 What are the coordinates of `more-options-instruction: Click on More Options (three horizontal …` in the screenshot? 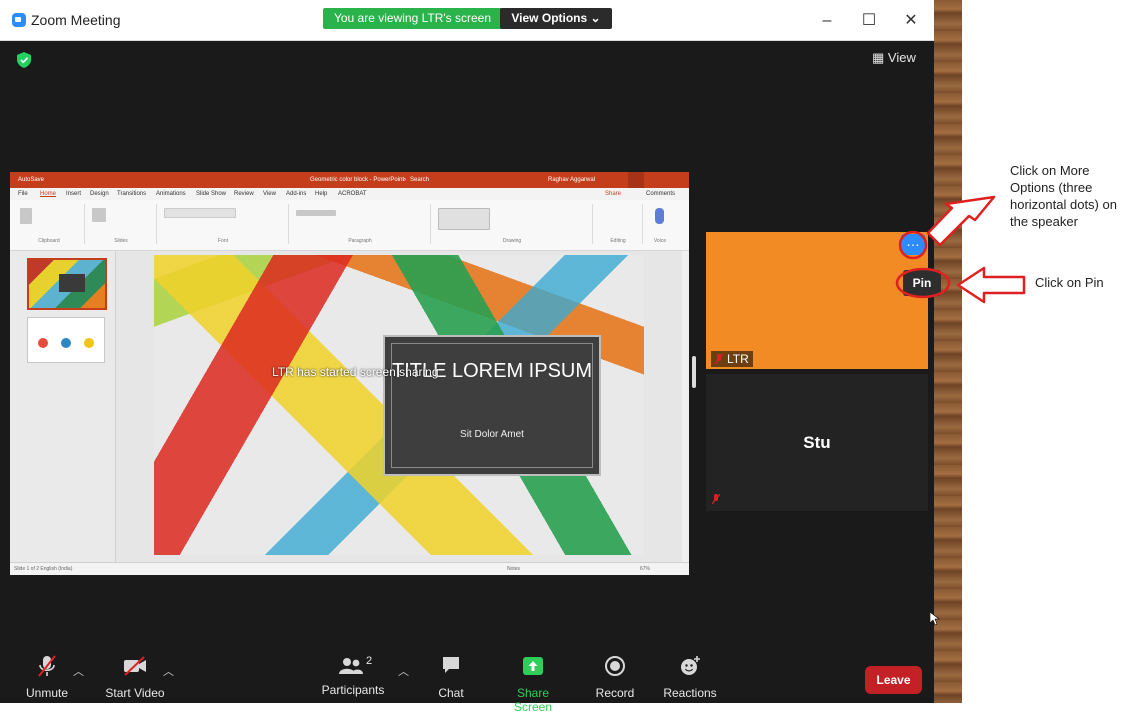 It's located at (1063, 196).